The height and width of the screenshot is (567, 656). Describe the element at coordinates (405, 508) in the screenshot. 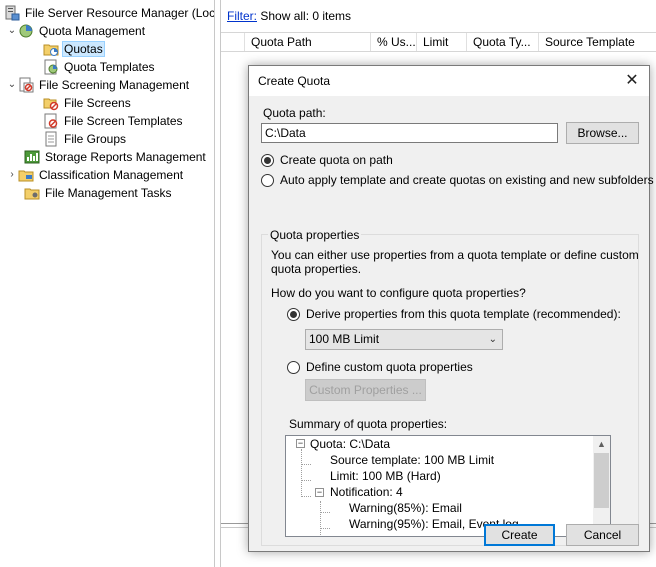

I see `summary-warning-85: Warning(85%): Email` at that location.